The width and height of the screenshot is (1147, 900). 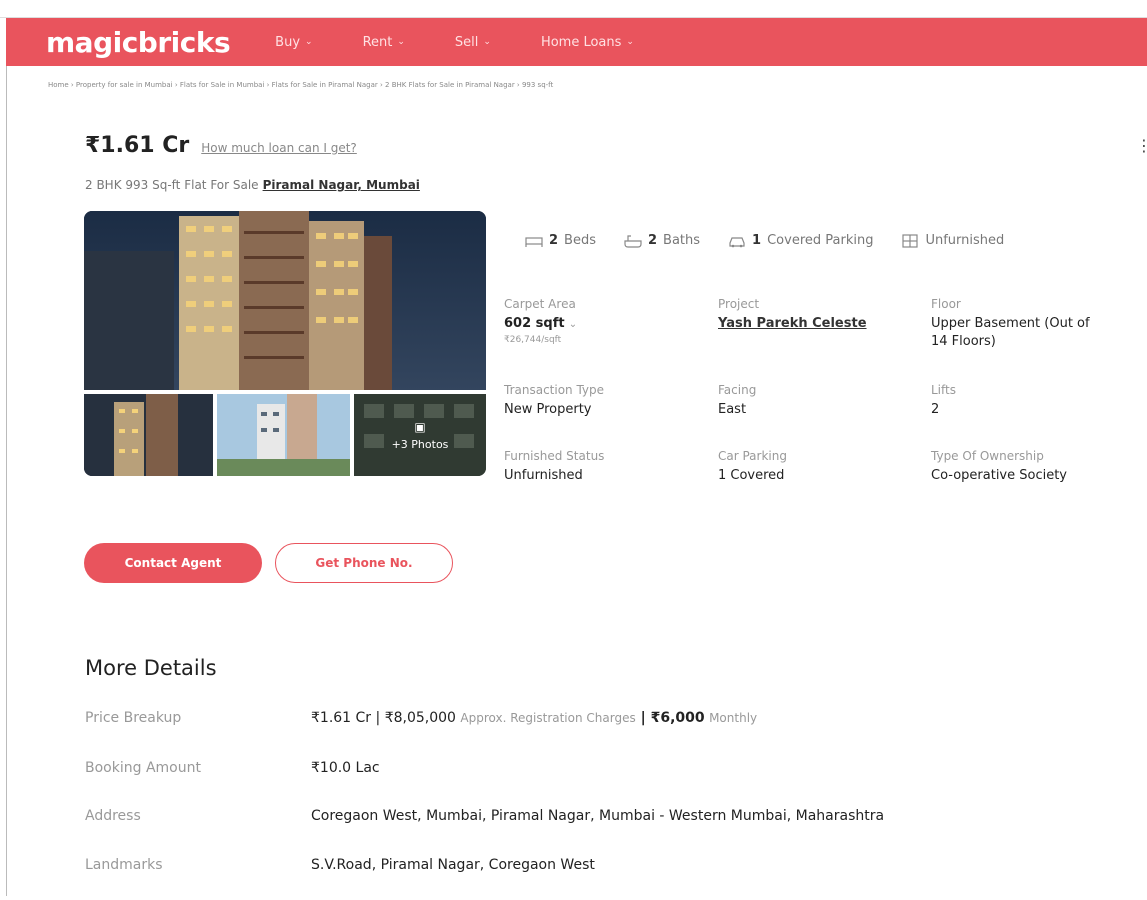 What do you see at coordinates (633, 241) in the screenshot?
I see `bath-icon` at bounding box center [633, 241].